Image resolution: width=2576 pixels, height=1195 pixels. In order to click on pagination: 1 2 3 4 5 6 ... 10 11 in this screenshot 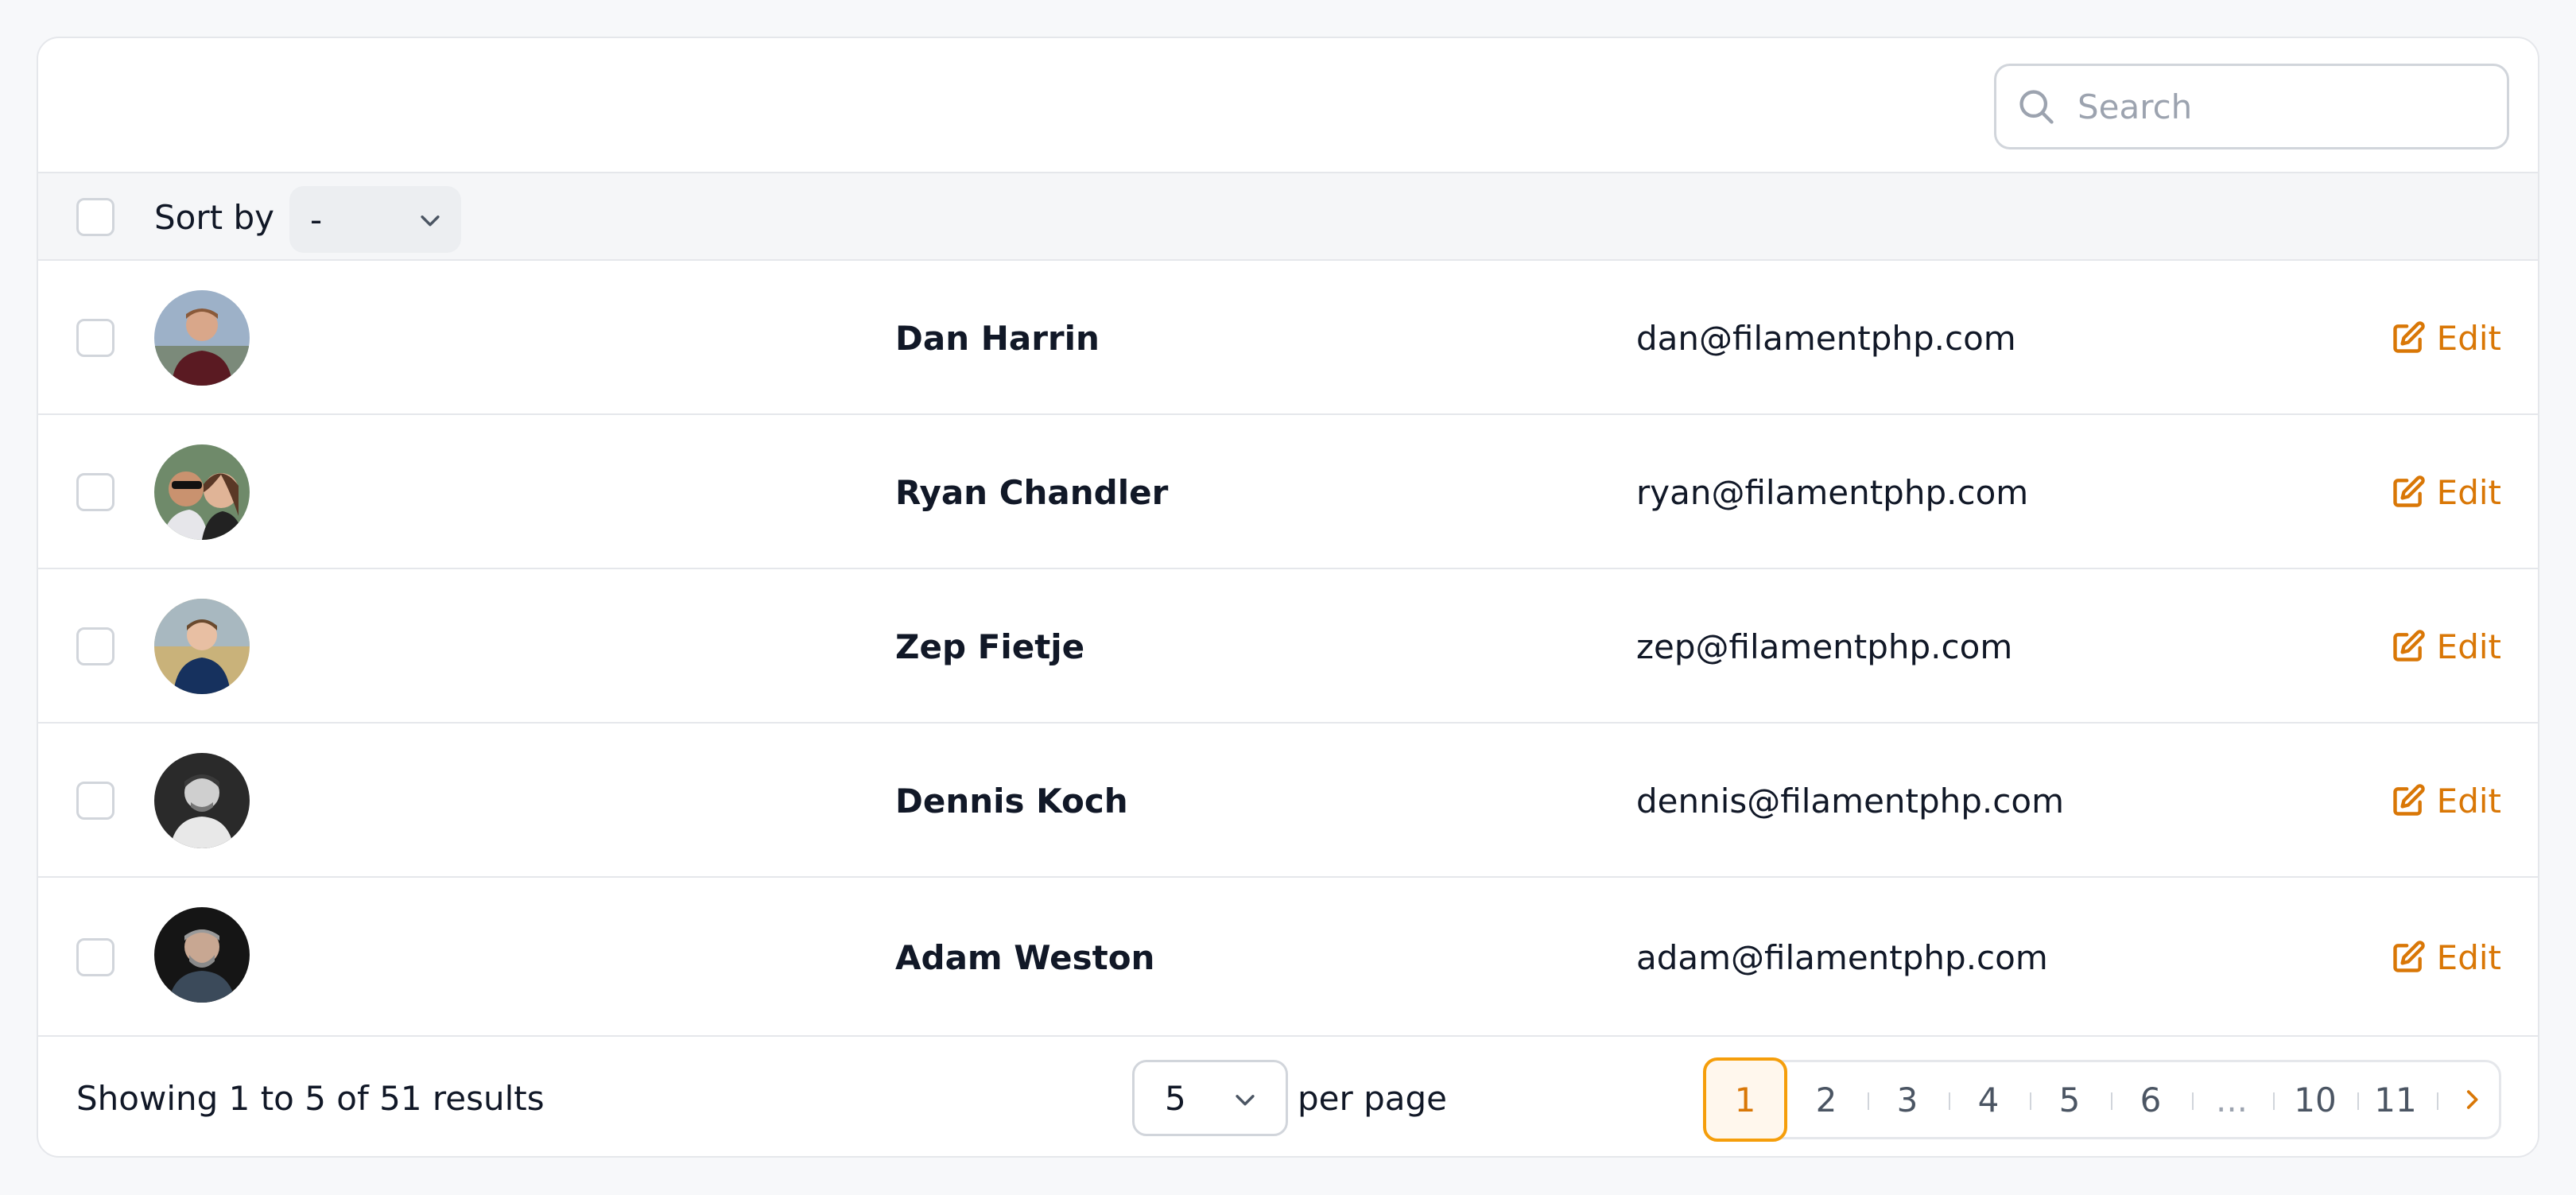, I will do `click(2102, 1099)`.